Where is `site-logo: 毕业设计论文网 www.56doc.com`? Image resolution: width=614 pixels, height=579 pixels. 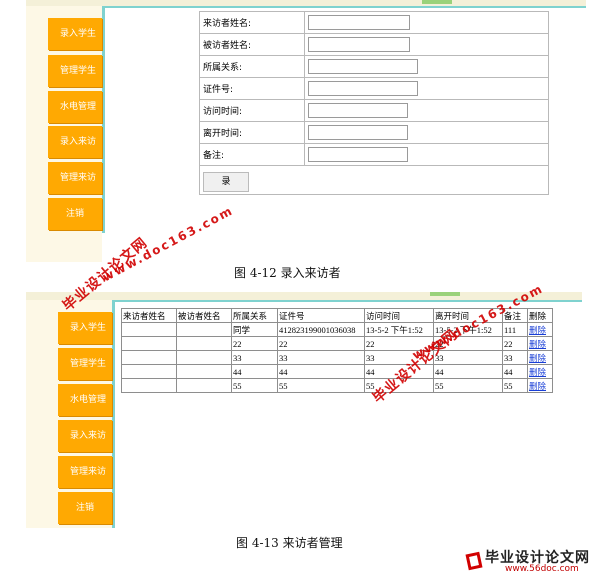
site-logo: 毕业设计论文网 www.56doc.com is located at coordinates (535, 561).